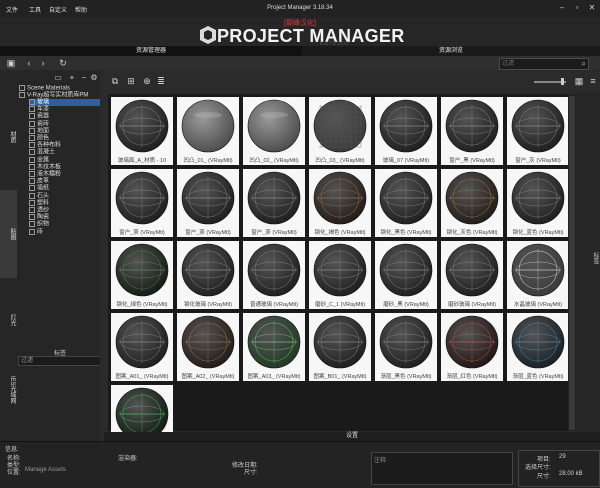 The height and width of the screenshot is (488, 600). What do you see at coordinates (472, 347) in the screenshot?
I see `material-tile: 渐层_红色 (VRayMtl)` at bounding box center [472, 347].